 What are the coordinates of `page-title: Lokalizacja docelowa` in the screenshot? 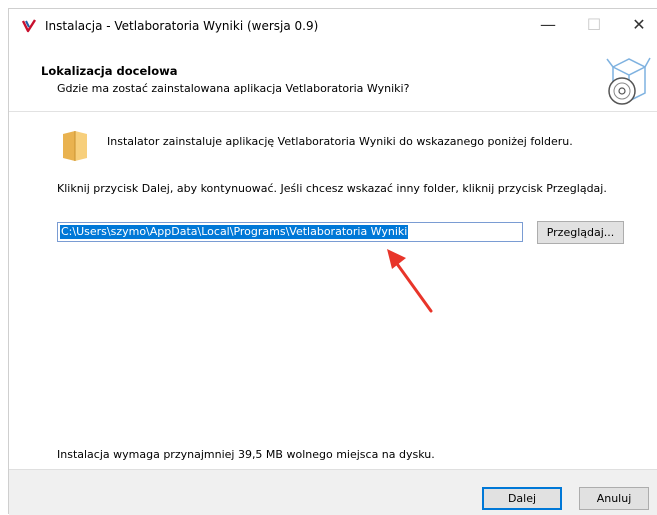 It's located at (109, 71).